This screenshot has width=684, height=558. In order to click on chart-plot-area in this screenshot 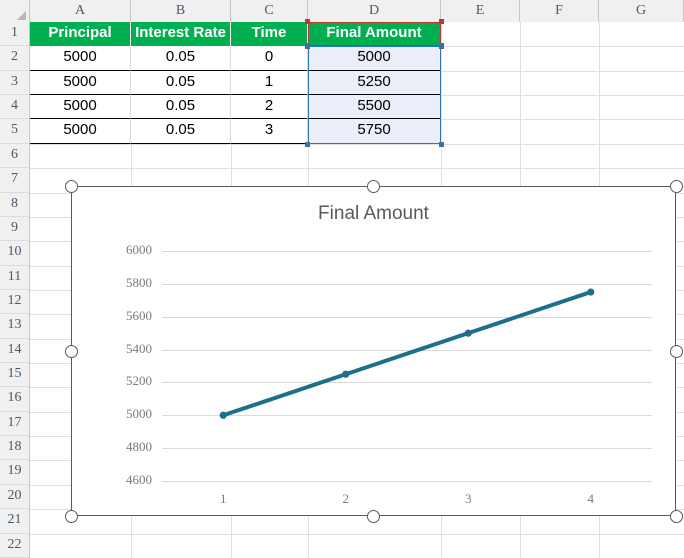, I will do `click(407, 353)`.